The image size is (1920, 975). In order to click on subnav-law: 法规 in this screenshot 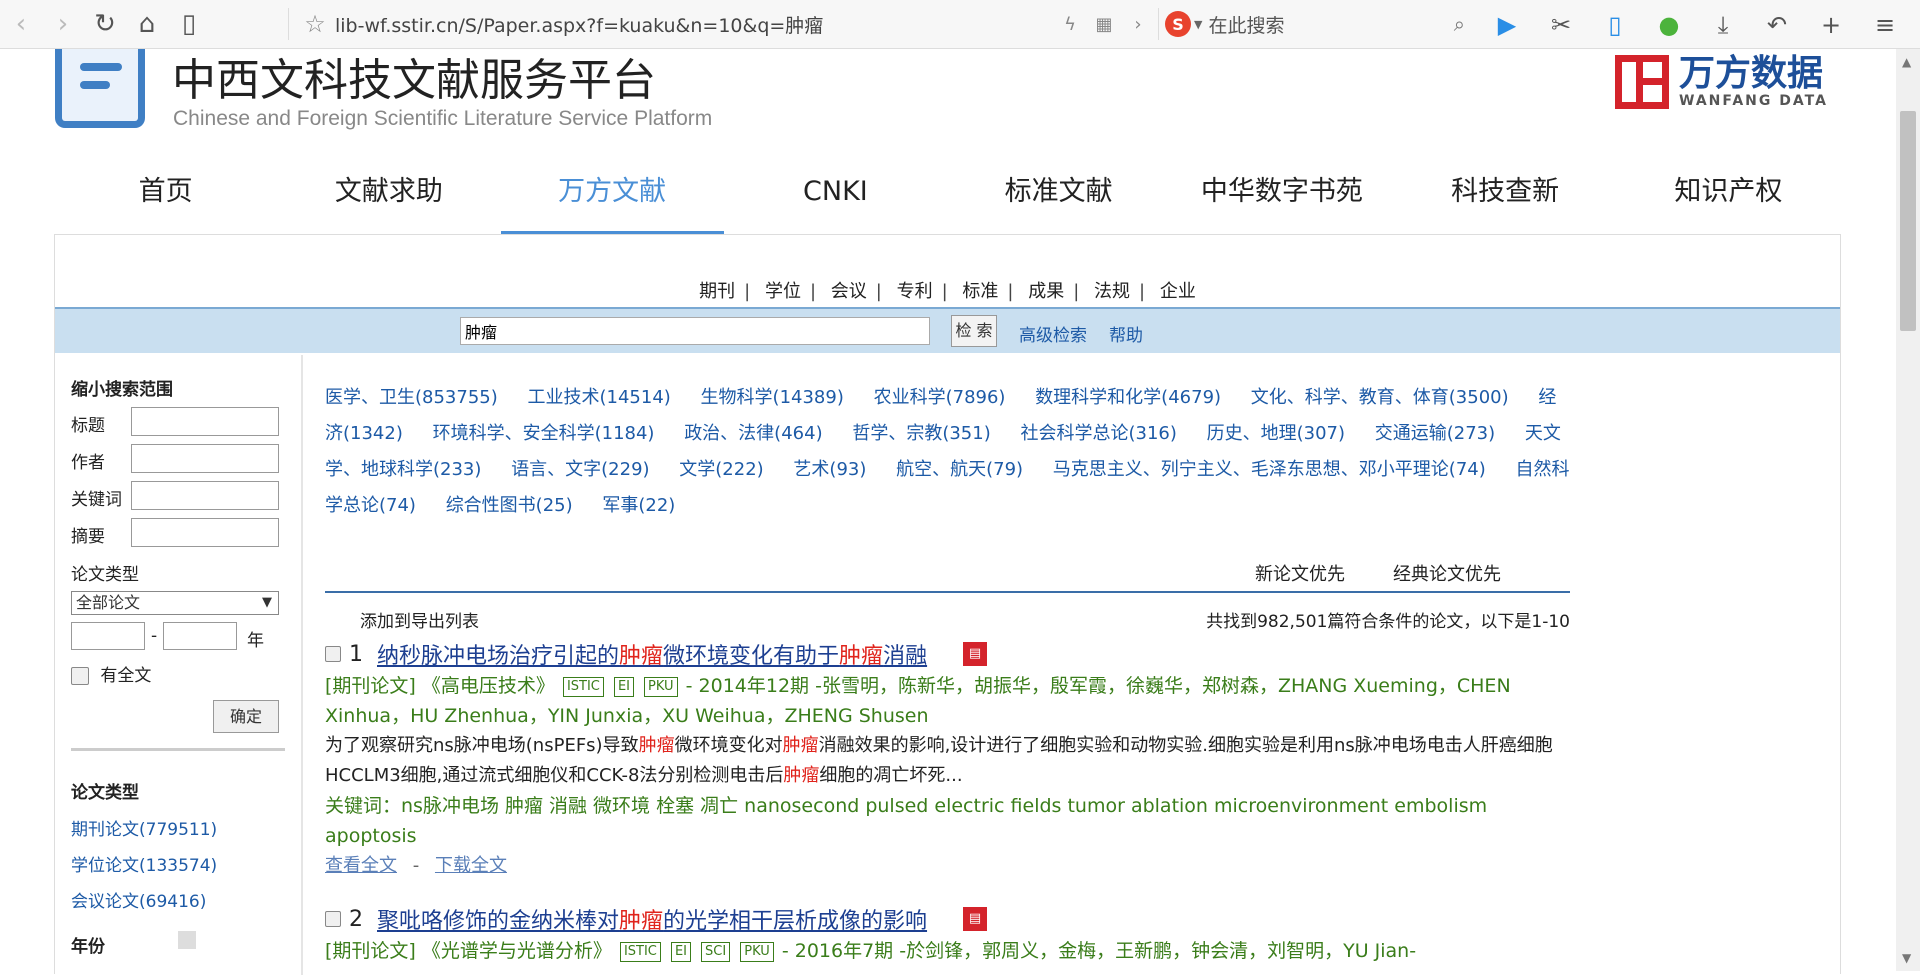, I will do `click(1112, 291)`.